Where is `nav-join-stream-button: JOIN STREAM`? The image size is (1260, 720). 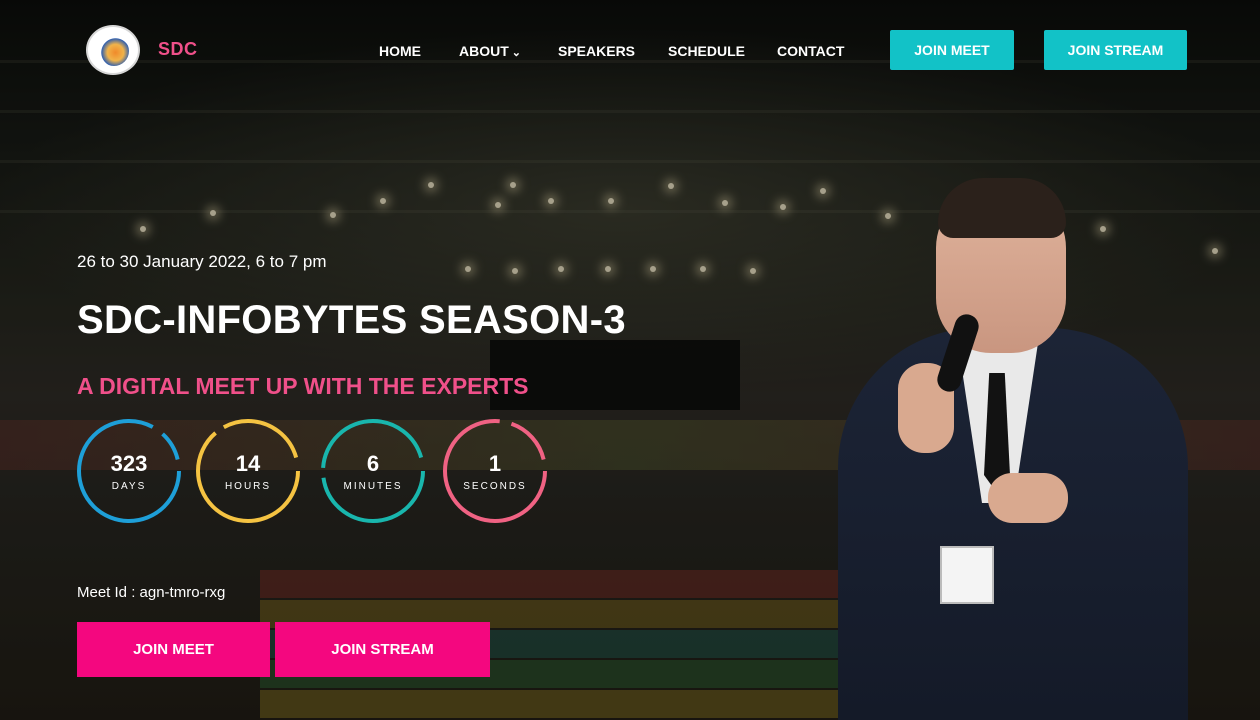 nav-join-stream-button: JOIN STREAM is located at coordinates (1115, 50).